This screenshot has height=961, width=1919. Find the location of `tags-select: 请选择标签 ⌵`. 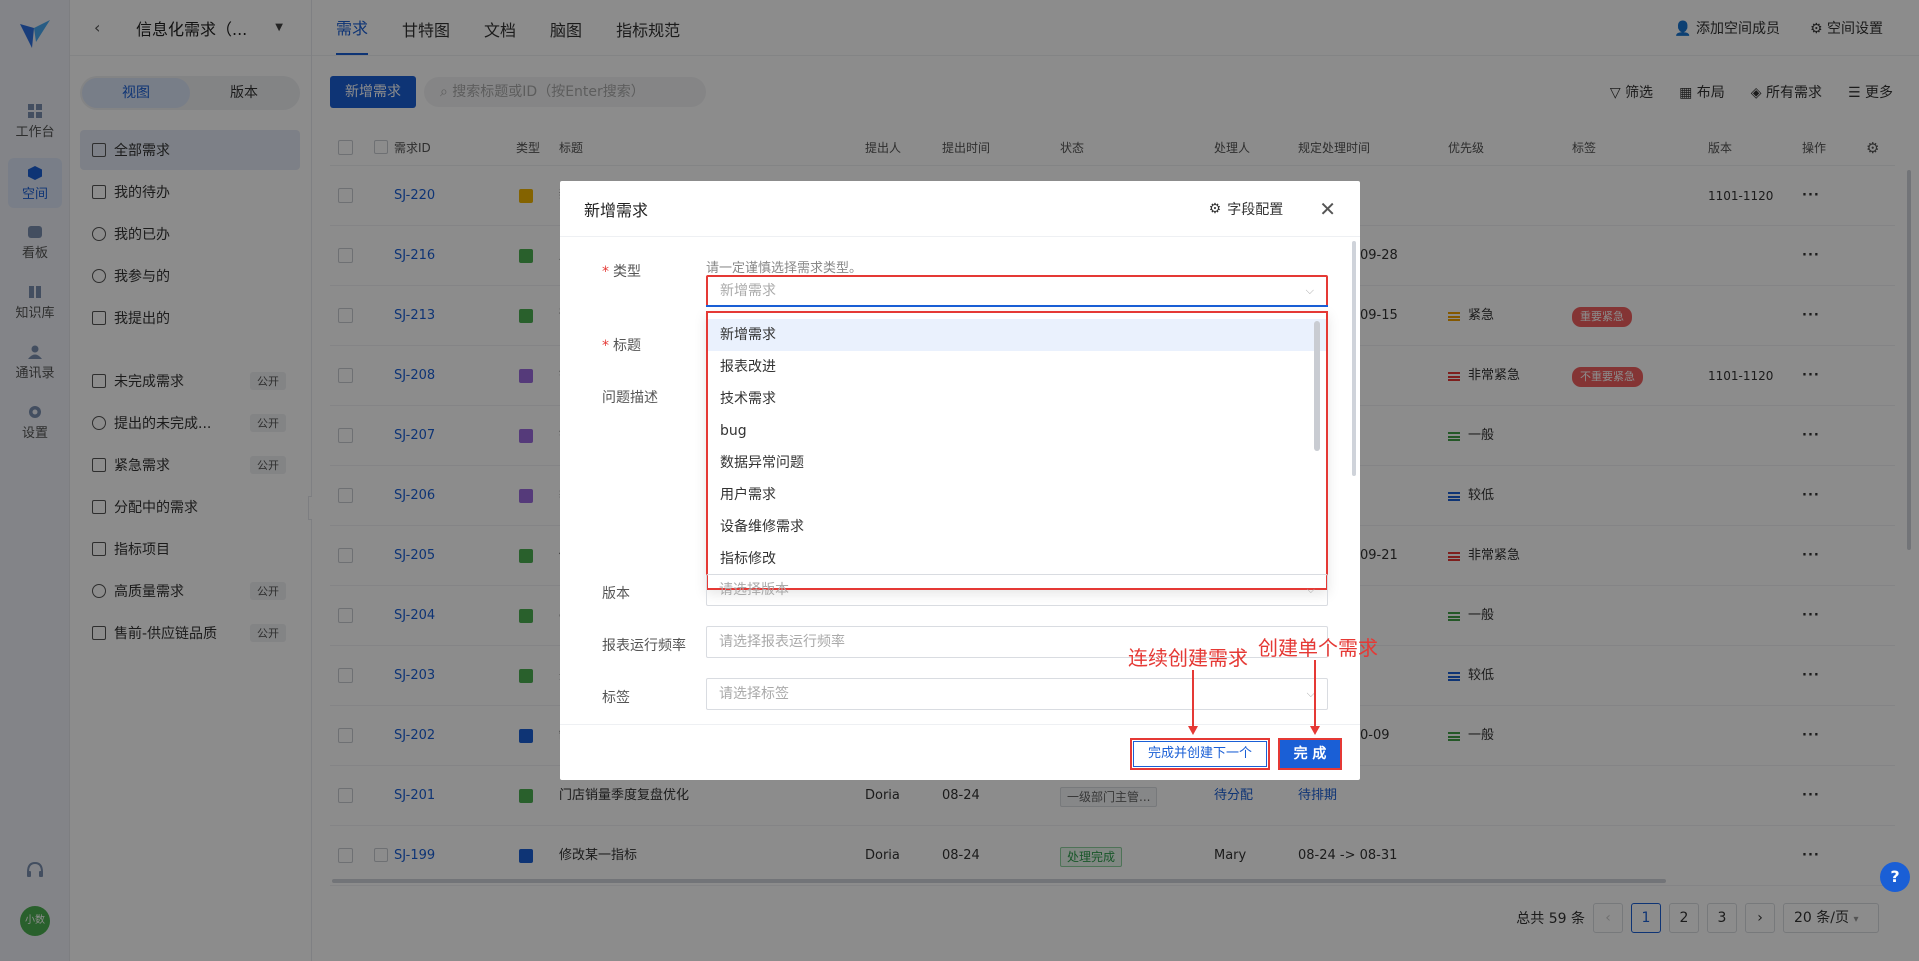

tags-select: 请选择标签 ⌵ is located at coordinates (1017, 694).